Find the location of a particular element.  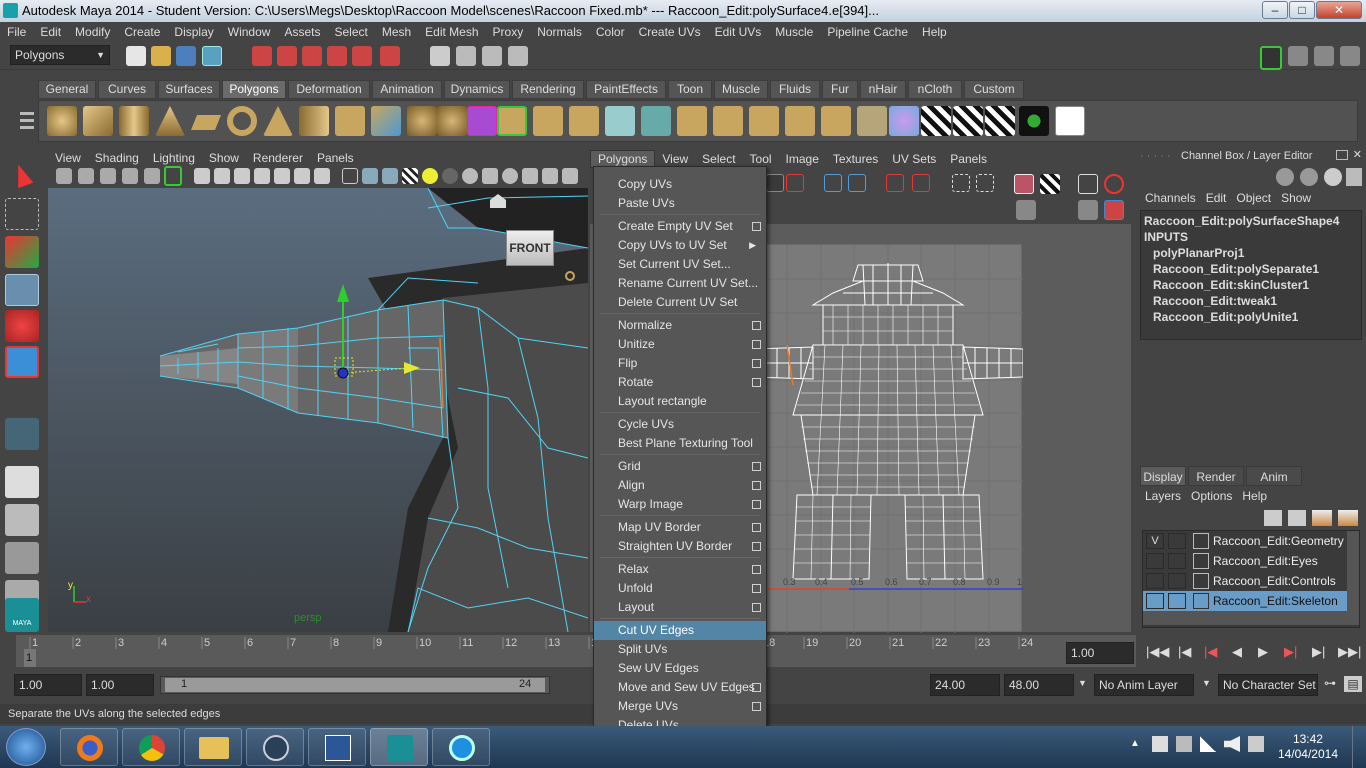

motion-blur-icon is located at coordinates (490, 176).